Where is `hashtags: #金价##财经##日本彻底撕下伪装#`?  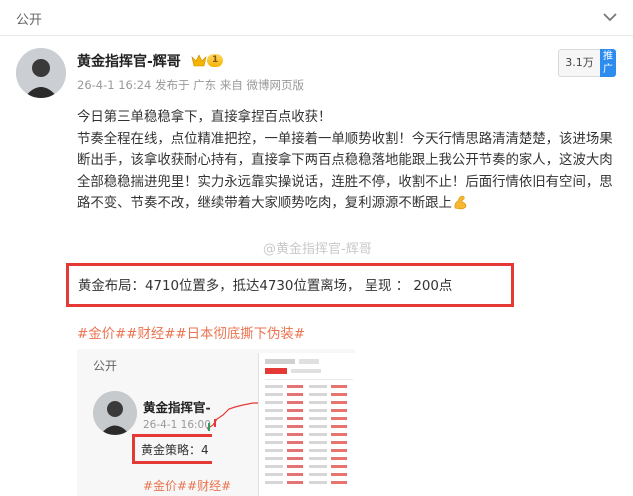 hashtags: #金价##财经##日本彻底撕下伪装# is located at coordinates (191, 332).